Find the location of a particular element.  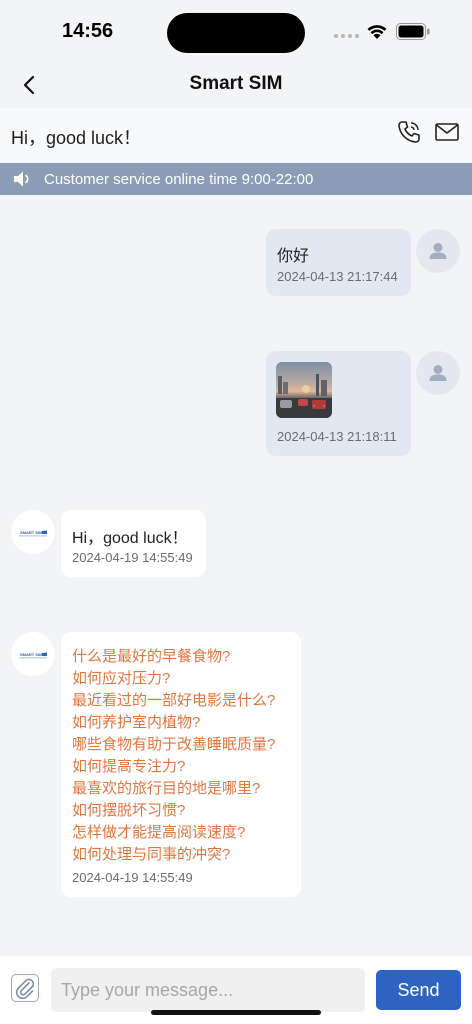

send-button: Send is located at coordinates (418, 990).